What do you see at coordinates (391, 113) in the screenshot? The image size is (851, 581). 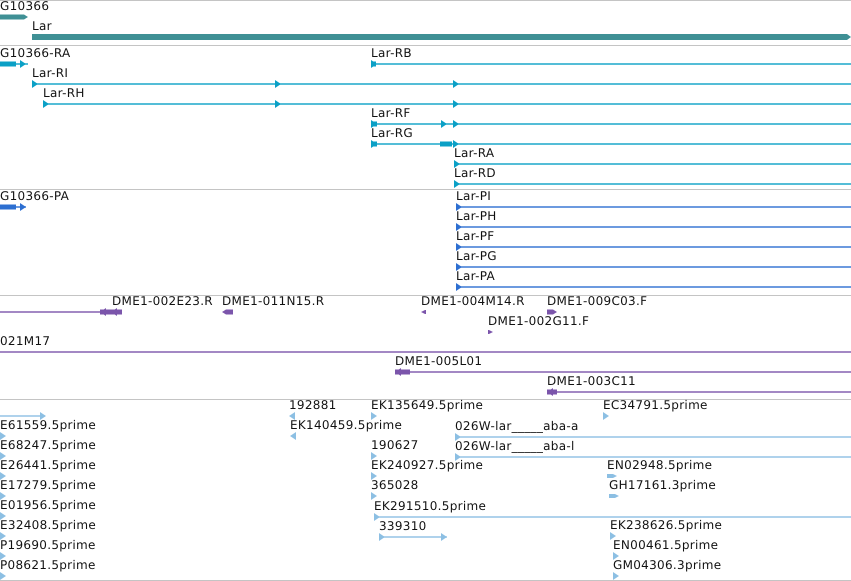 I see `feature-label: Lar-RF` at bounding box center [391, 113].